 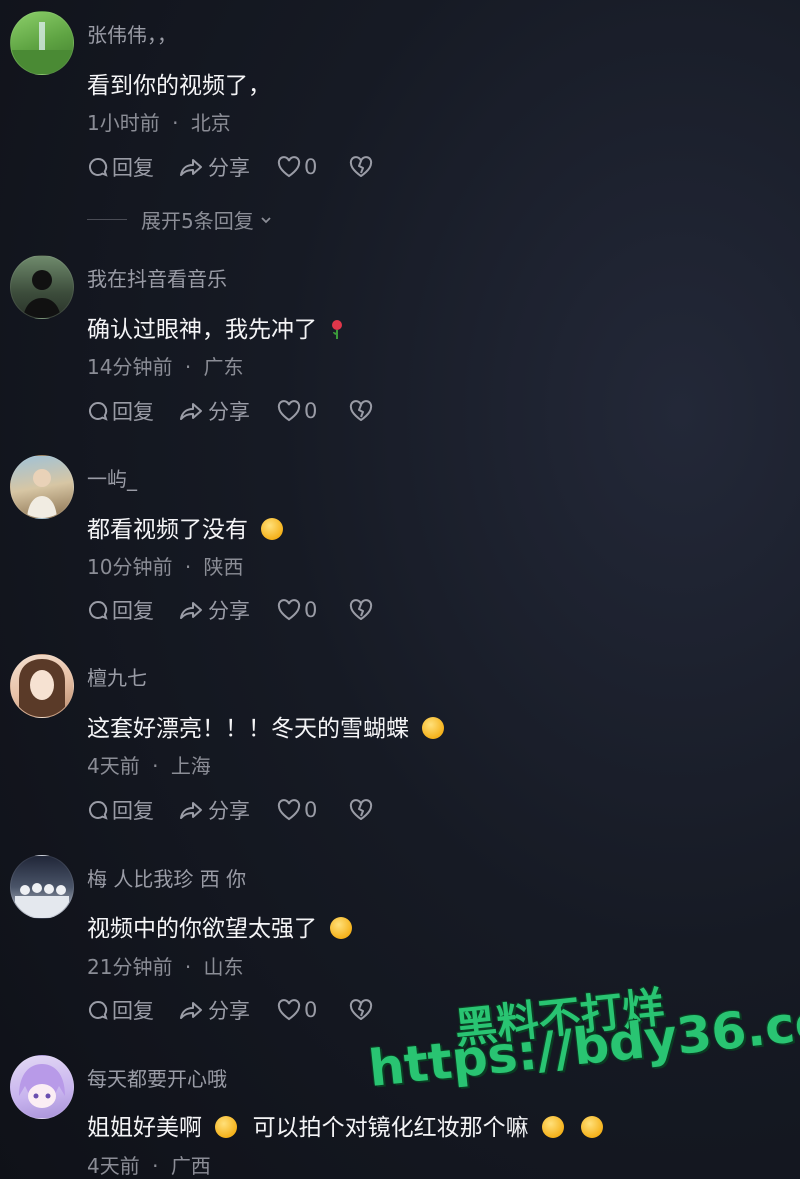 What do you see at coordinates (149, 1164) in the screenshot?
I see `comment-meta: 4天前 · 广西` at bounding box center [149, 1164].